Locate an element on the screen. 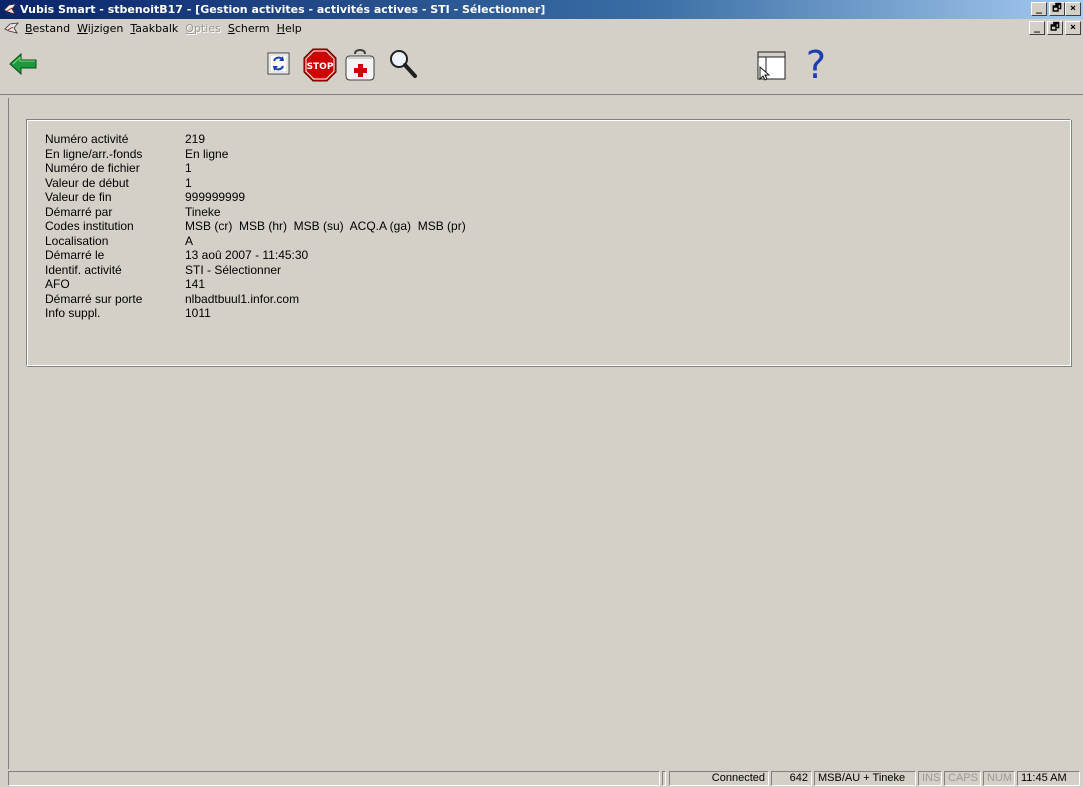 The image size is (1083, 787). field-label: Identif. activité is located at coordinates (83, 269).